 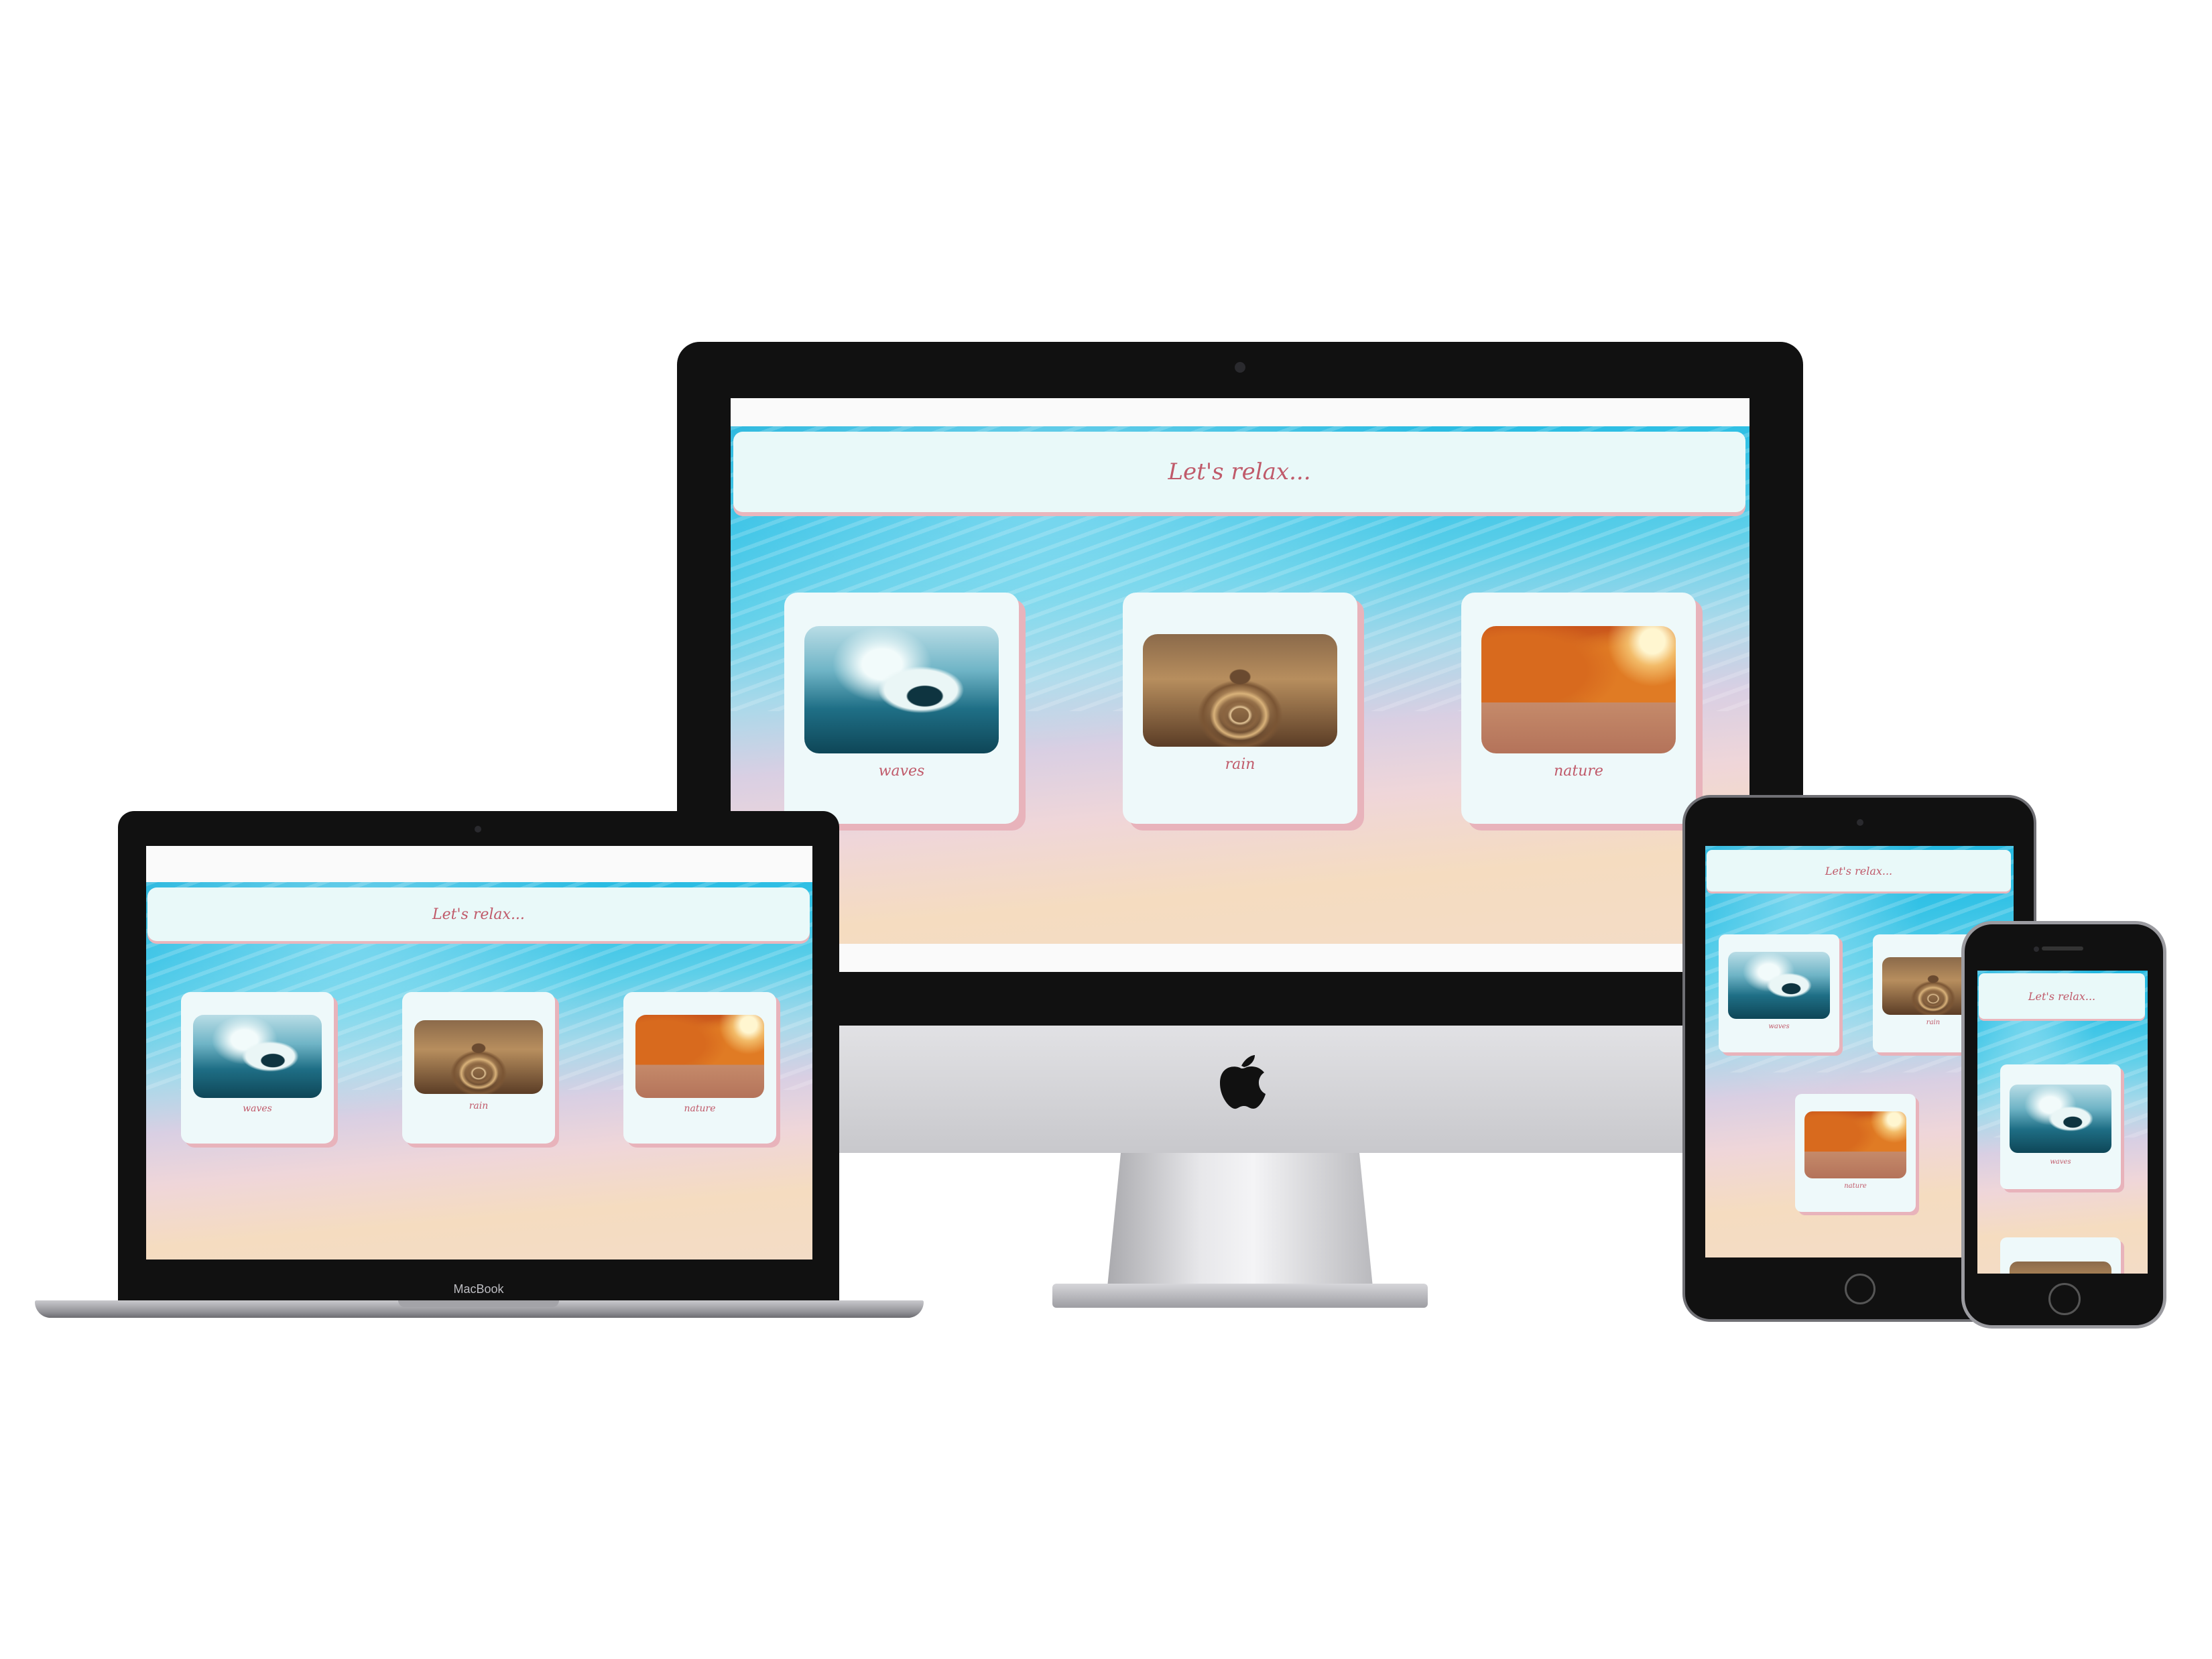 What do you see at coordinates (1241, 1081) in the screenshot?
I see `apple-logo-icon` at bounding box center [1241, 1081].